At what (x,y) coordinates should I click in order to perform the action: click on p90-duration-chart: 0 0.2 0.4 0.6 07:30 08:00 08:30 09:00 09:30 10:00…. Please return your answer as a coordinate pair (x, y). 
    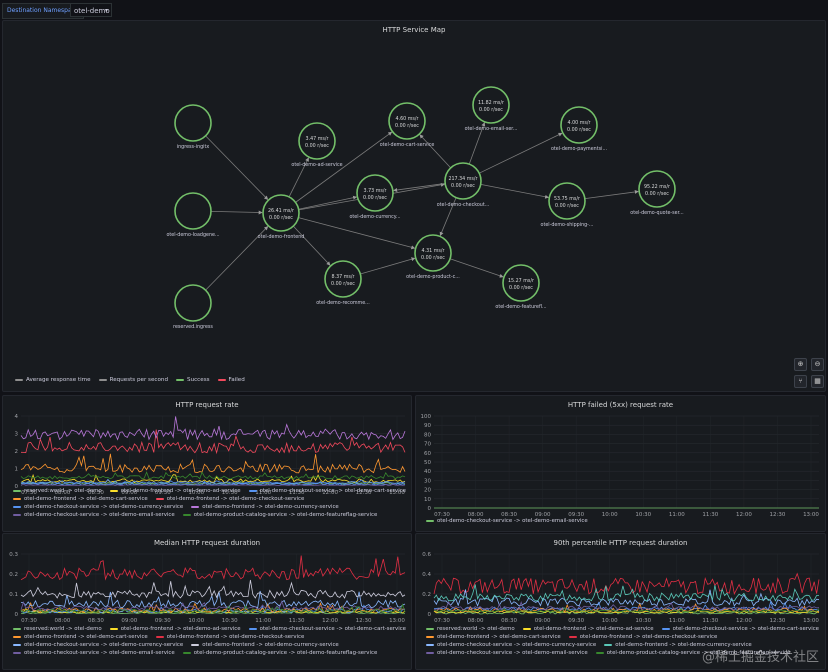
    Looking at the image, I should click on (620, 586).